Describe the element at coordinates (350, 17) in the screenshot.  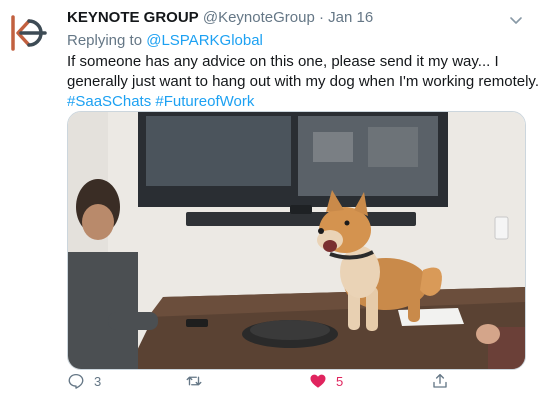
I see `tweet-date: Jan 16` at that location.